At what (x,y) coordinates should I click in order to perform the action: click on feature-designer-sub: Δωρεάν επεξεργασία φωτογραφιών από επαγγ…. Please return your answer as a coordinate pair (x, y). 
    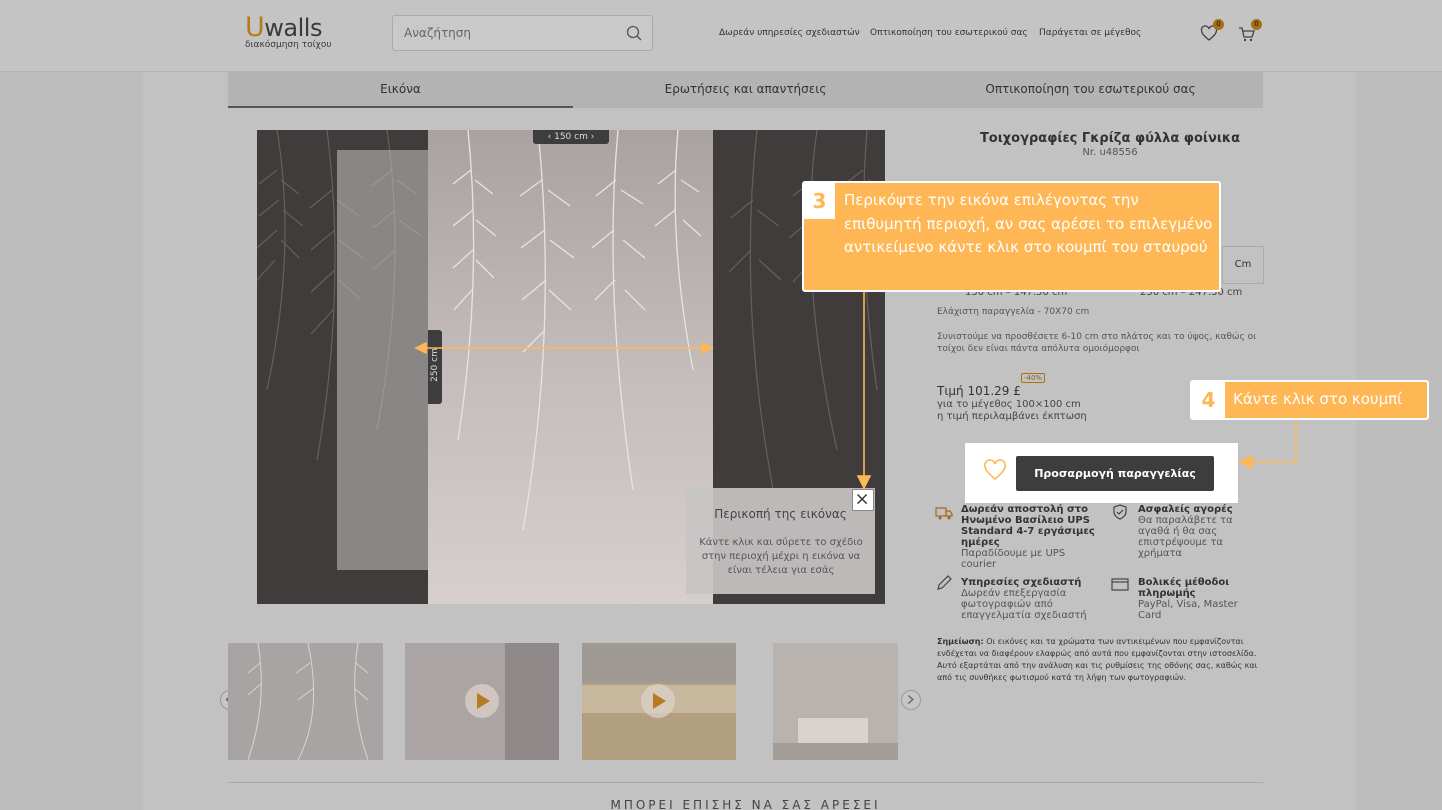
    Looking at the image, I should click on (1024, 604).